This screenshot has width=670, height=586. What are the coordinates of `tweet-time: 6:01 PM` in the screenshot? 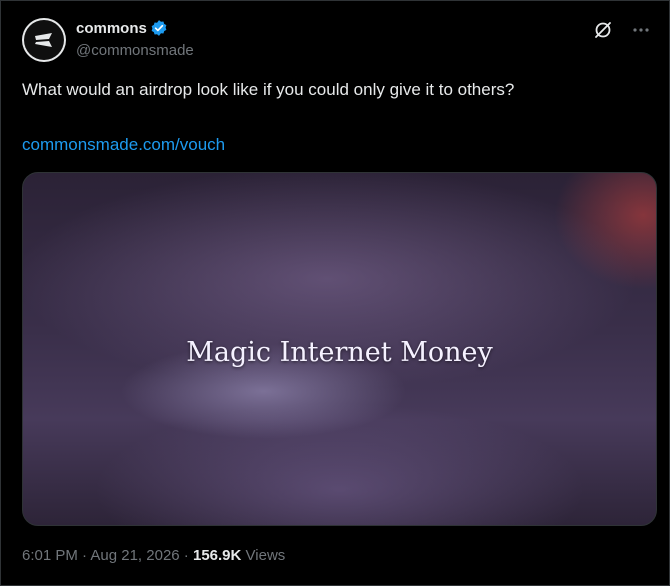 It's located at (50, 555).